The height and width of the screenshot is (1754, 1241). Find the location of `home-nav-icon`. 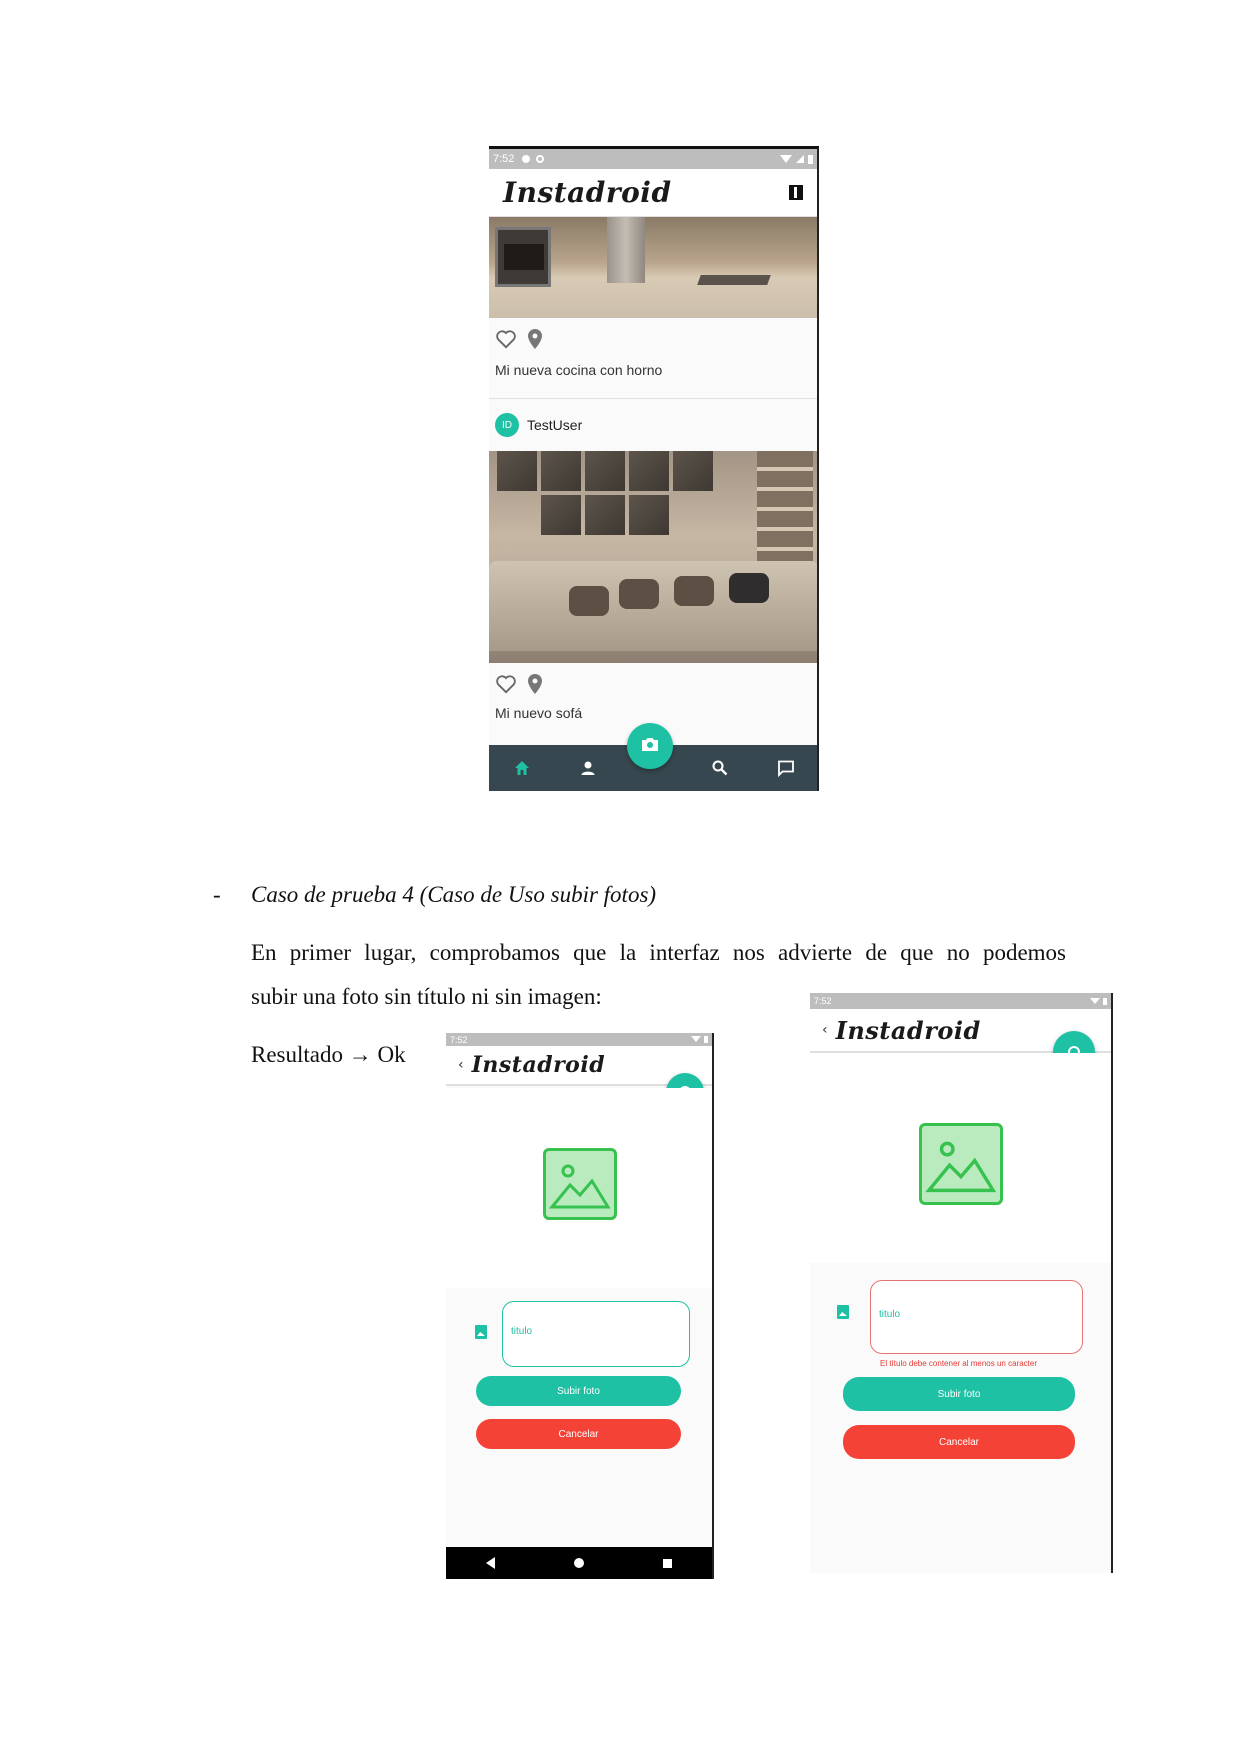

home-nav-icon is located at coordinates (578, 1563).